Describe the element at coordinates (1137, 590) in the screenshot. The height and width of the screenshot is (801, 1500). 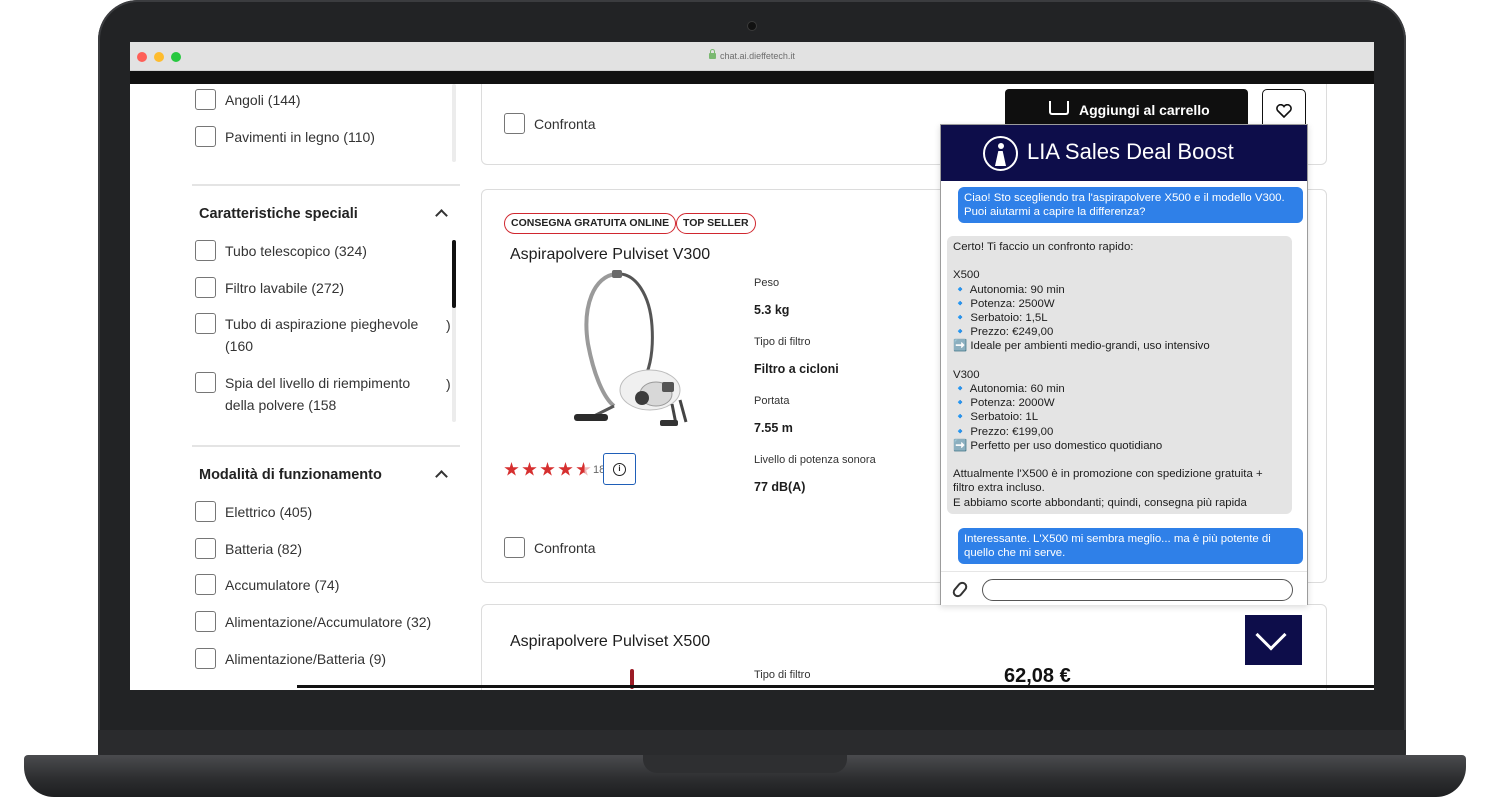
I see `chat-message-input` at that location.